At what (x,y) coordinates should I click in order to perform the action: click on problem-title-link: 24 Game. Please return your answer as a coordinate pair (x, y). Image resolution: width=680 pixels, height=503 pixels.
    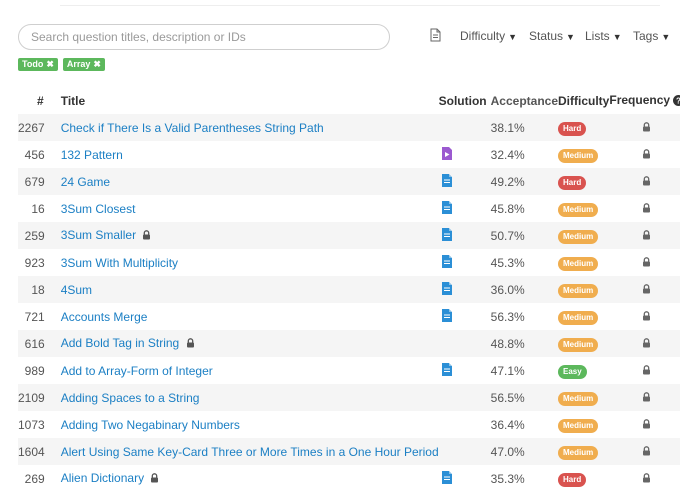
    Looking at the image, I should click on (85, 182).